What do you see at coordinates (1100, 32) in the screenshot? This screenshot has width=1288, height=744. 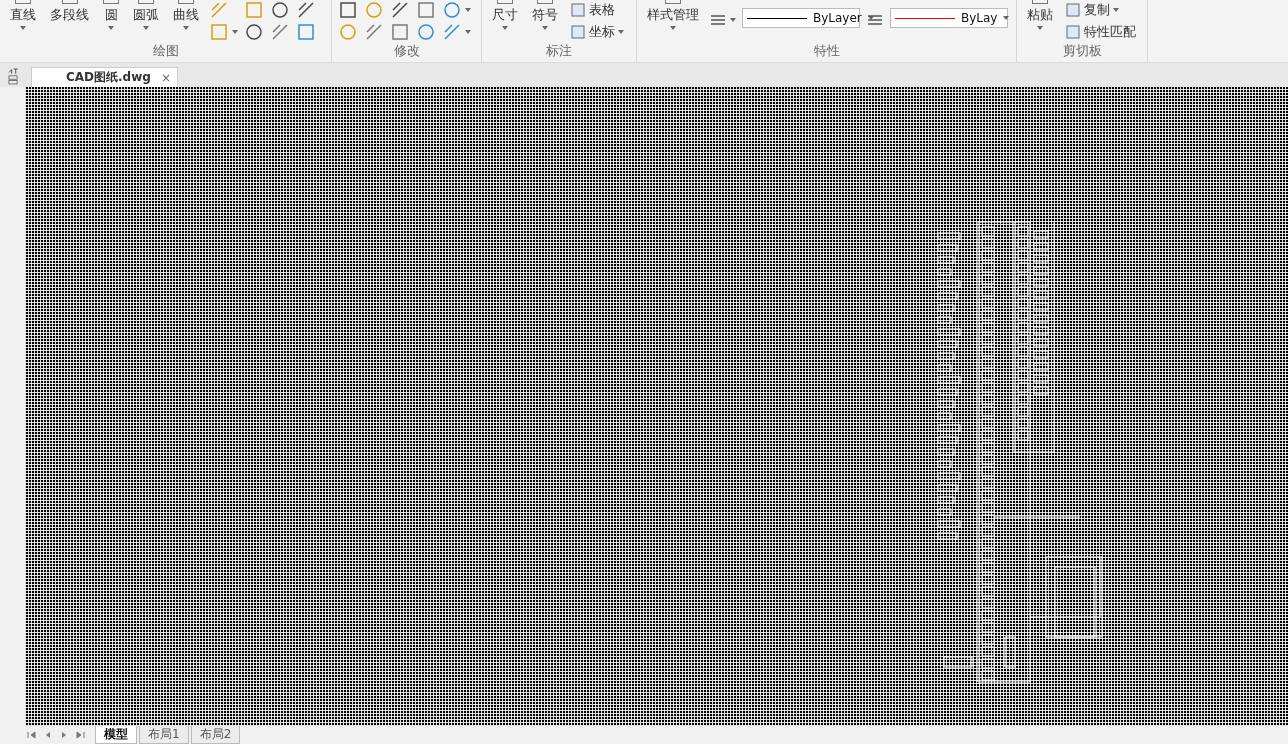 I see `ribbon-button: 特性匹配` at bounding box center [1100, 32].